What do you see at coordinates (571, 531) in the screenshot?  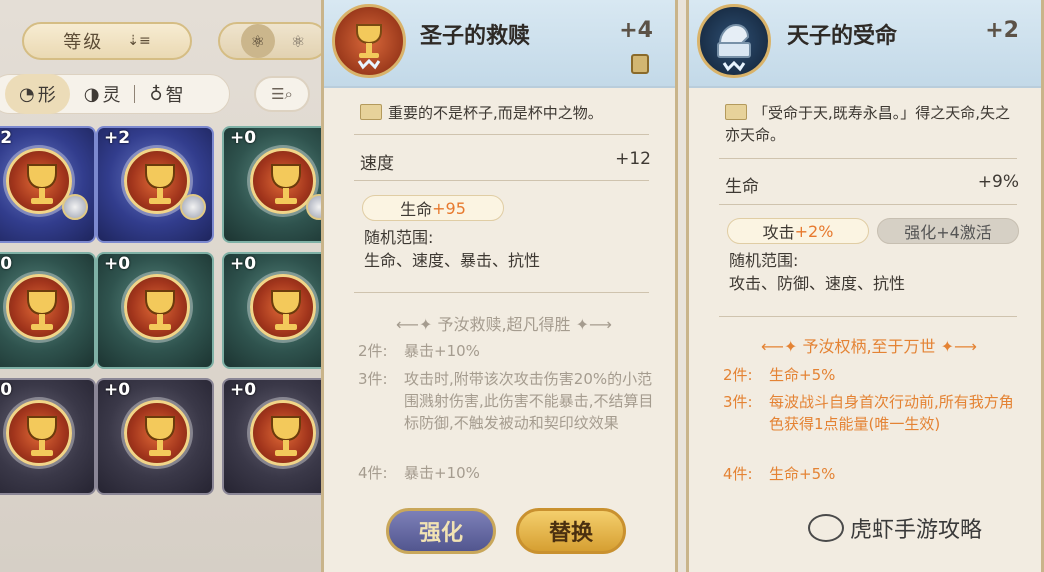 I see `replace-button: 替换` at bounding box center [571, 531].